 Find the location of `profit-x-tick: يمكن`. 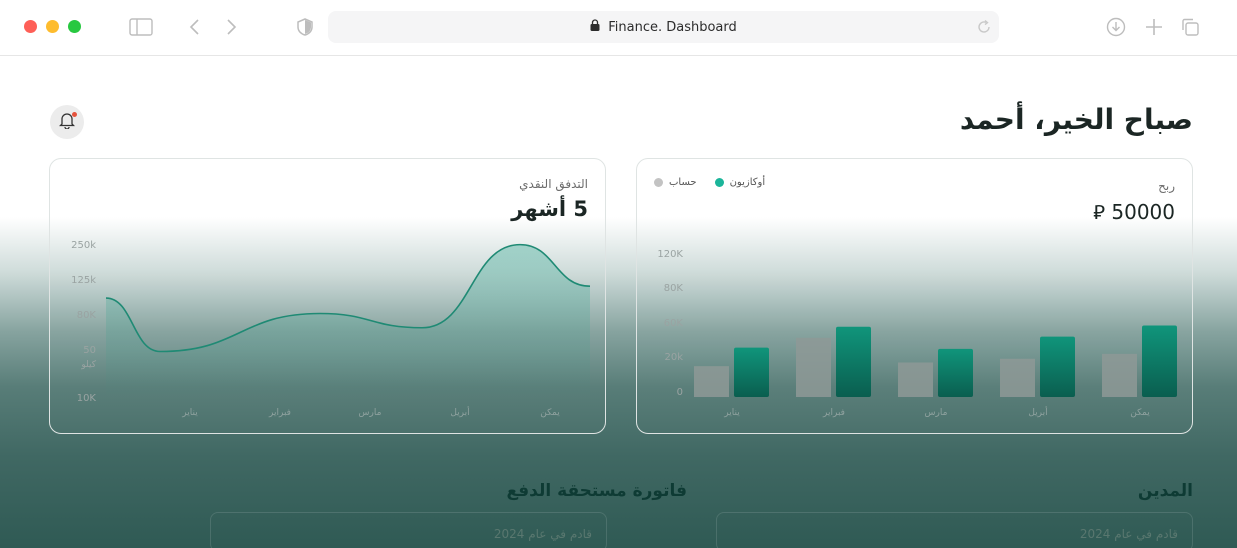

profit-x-tick: يمكن is located at coordinates (1140, 413).